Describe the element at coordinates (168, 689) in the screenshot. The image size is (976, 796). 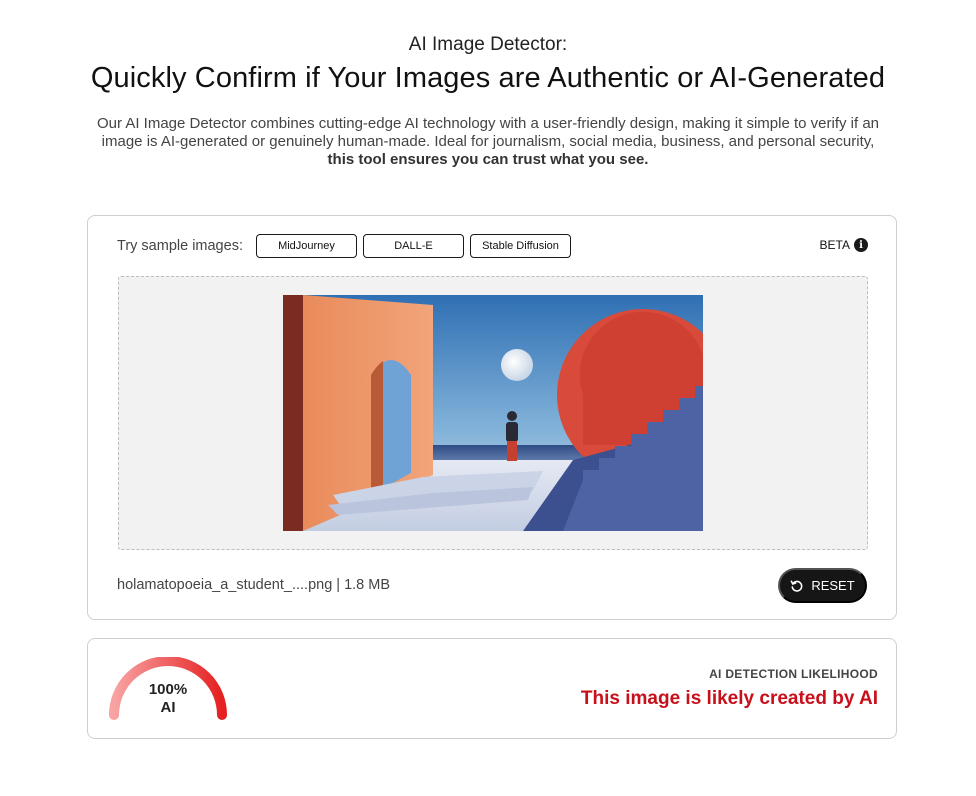
I see `likelihood-percent: 100%` at that location.